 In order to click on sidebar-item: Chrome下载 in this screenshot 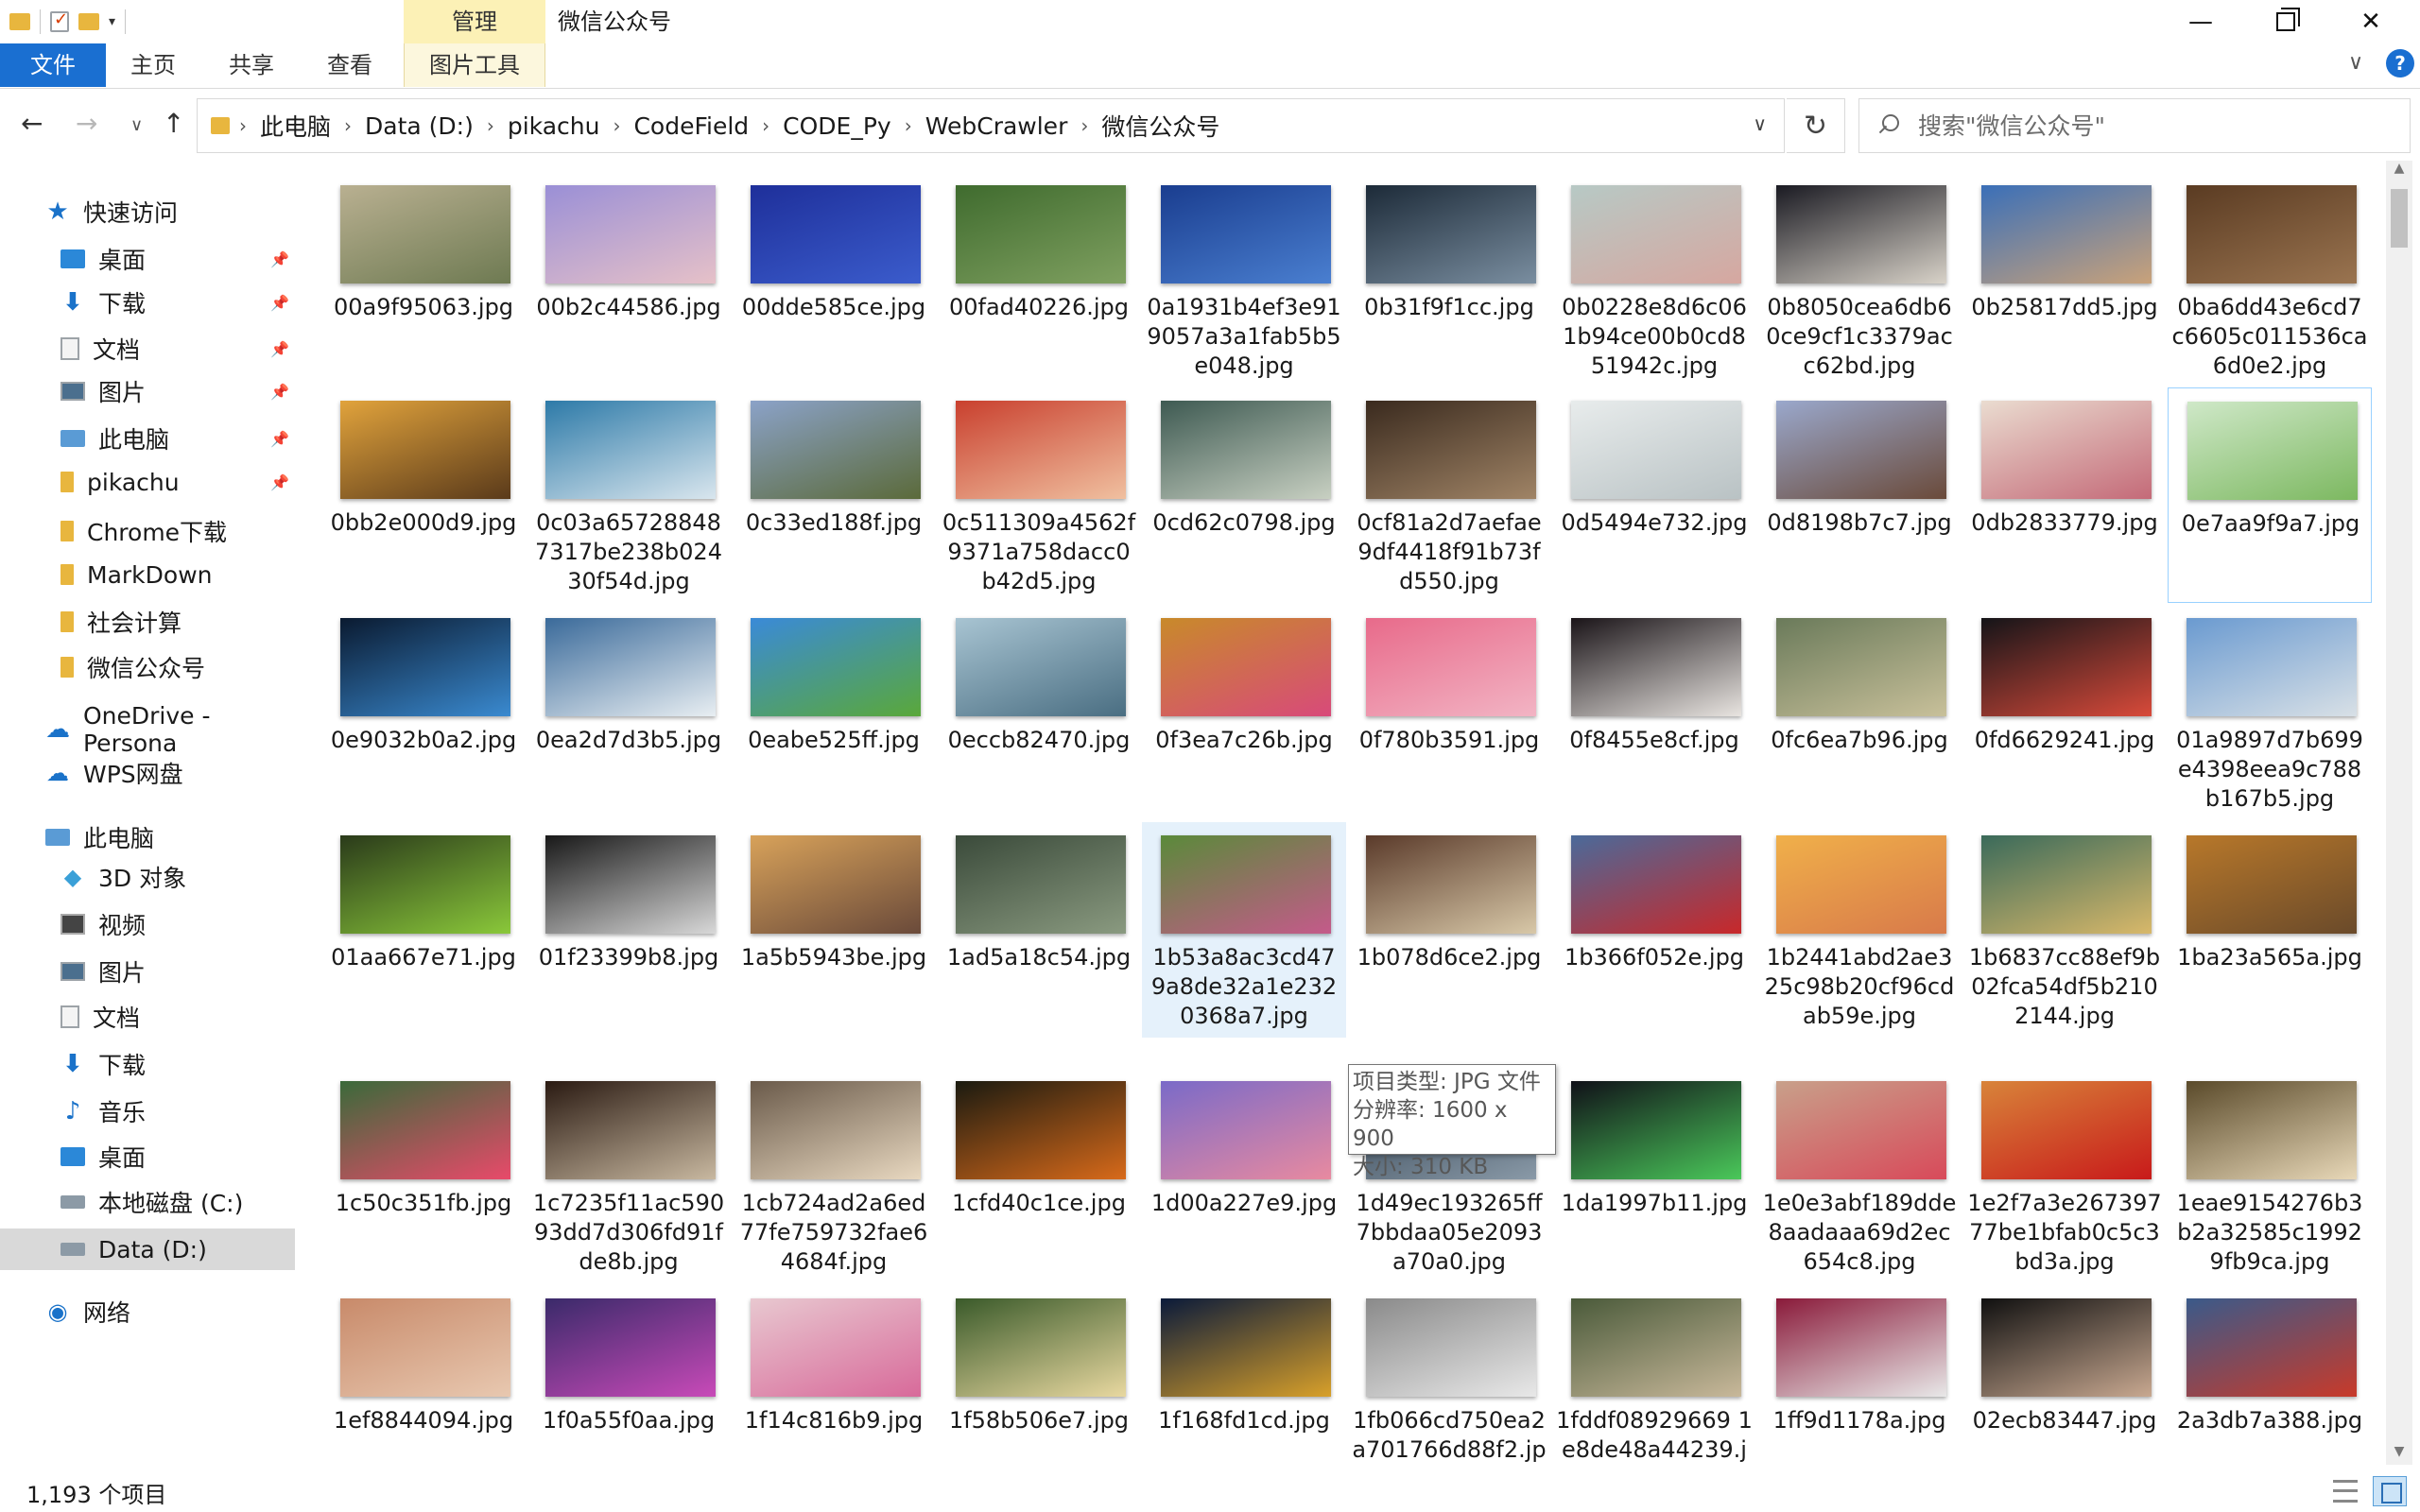, I will do `click(147, 531)`.